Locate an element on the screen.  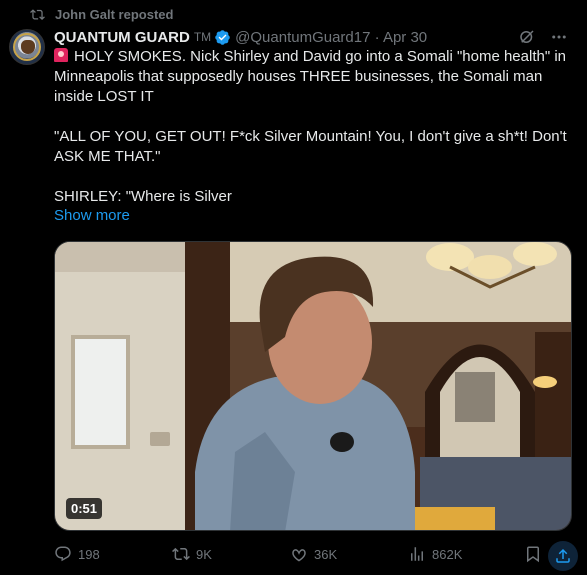
bookmark-icon is located at coordinates (533, 554).